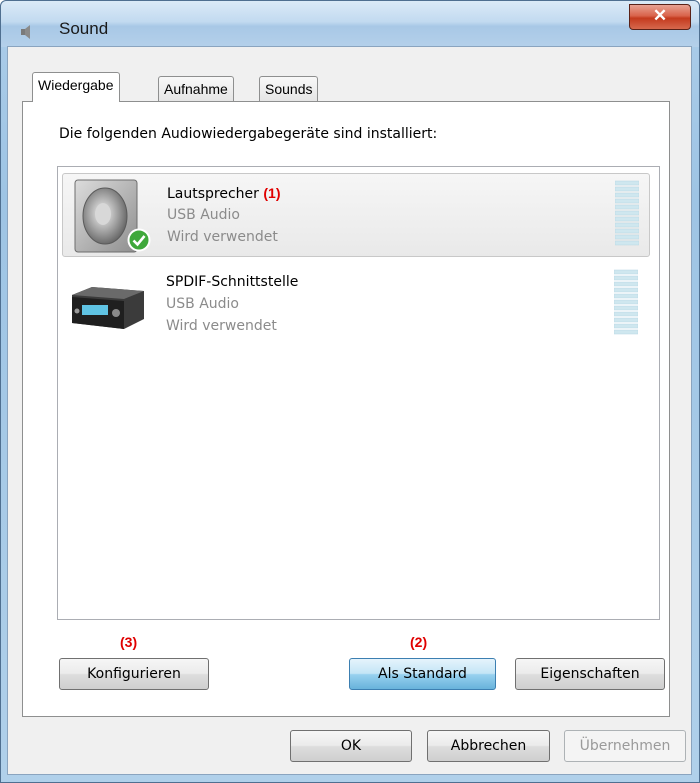 The image size is (700, 783). Describe the element at coordinates (213, 194) in the screenshot. I see `device-name-label: Lautsprecher` at that location.